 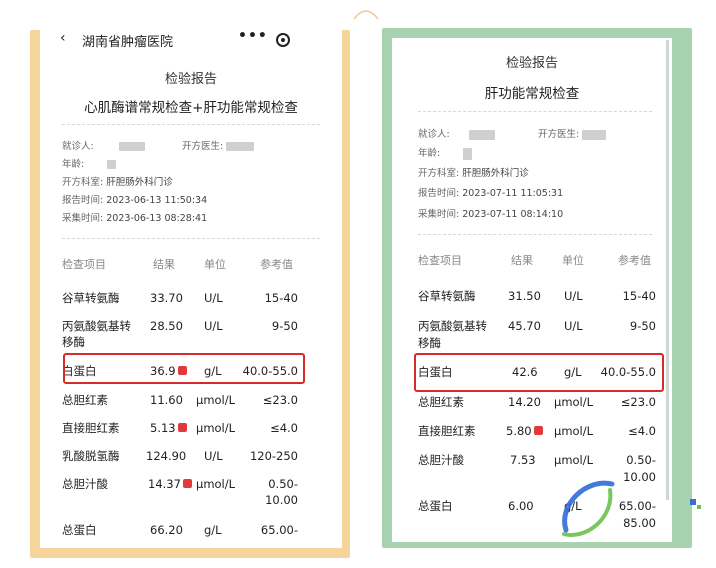 What do you see at coordinates (163, 428) in the screenshot?
I see `item-result: 5.13` at bounding box center [163, 428].